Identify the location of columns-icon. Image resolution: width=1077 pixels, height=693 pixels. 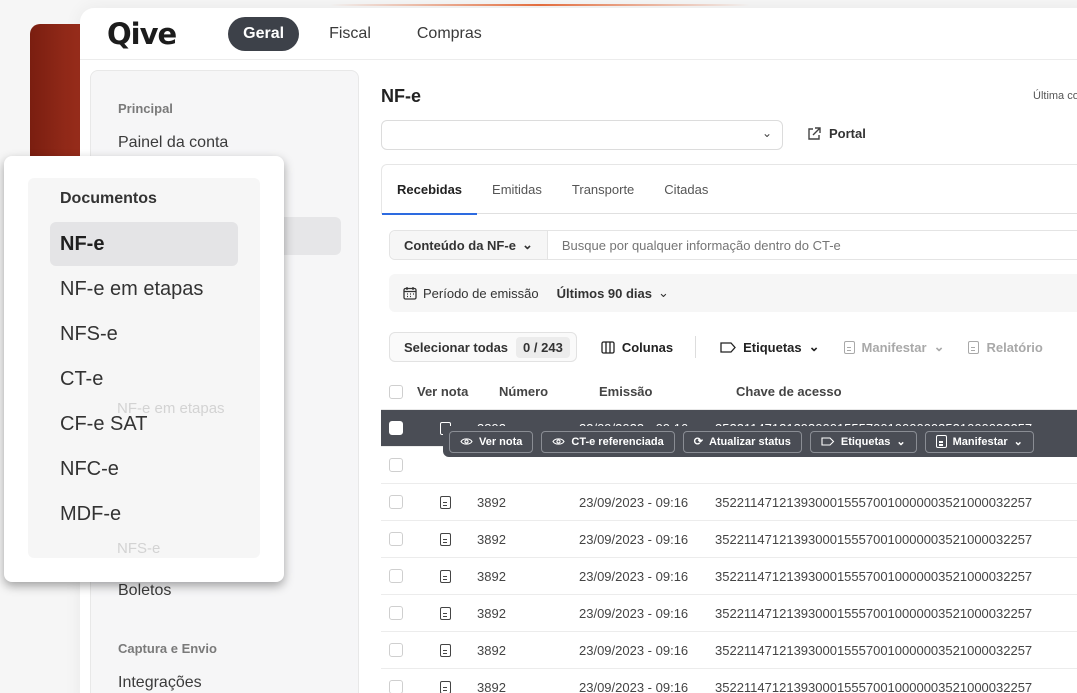
(608, 347).